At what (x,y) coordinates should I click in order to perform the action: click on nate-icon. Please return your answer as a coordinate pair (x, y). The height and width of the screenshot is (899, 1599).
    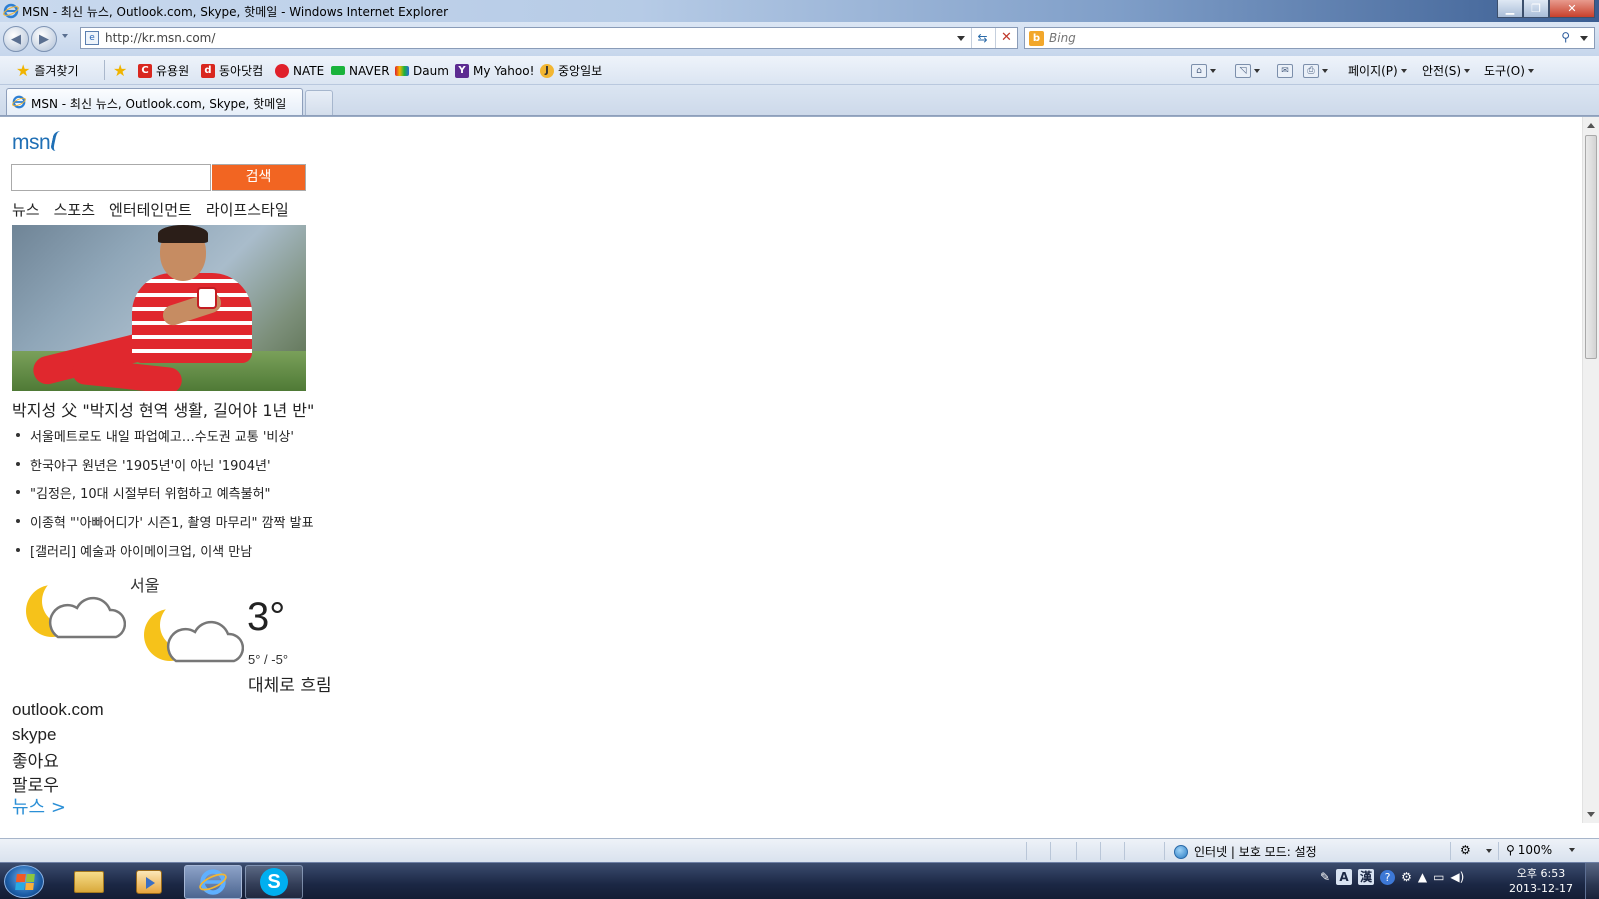
    Looking at the image, I should click on (282, 70).